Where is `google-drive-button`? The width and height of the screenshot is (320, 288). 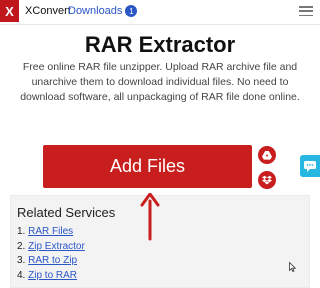 google-drive-button is located at coordinates (267, 155).